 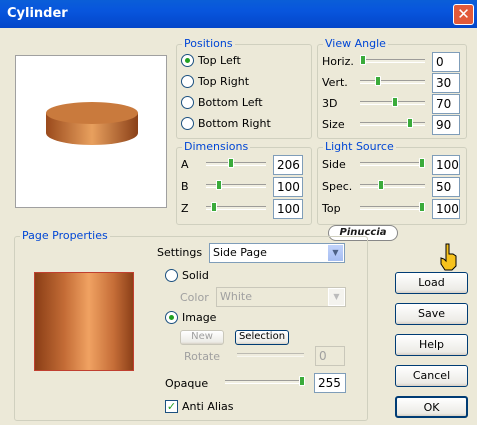 What do you see at coordinates (238, 14) in the screenshot?
I see `title-bar: Cylinder ✕` at bounding box center [238, 14].